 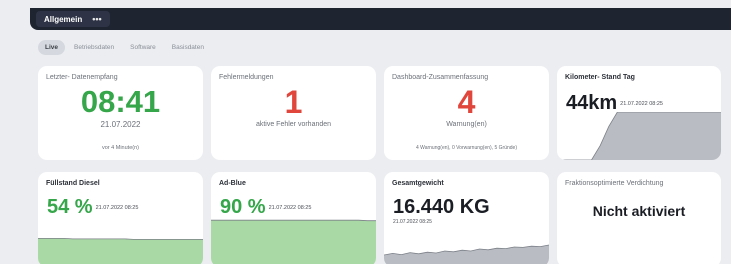 What do you see at coordinates (120, 148) in the screenshot?
I see `last-receive-ago: vor 4 Minute(n)` at bounding box center [120, 148].